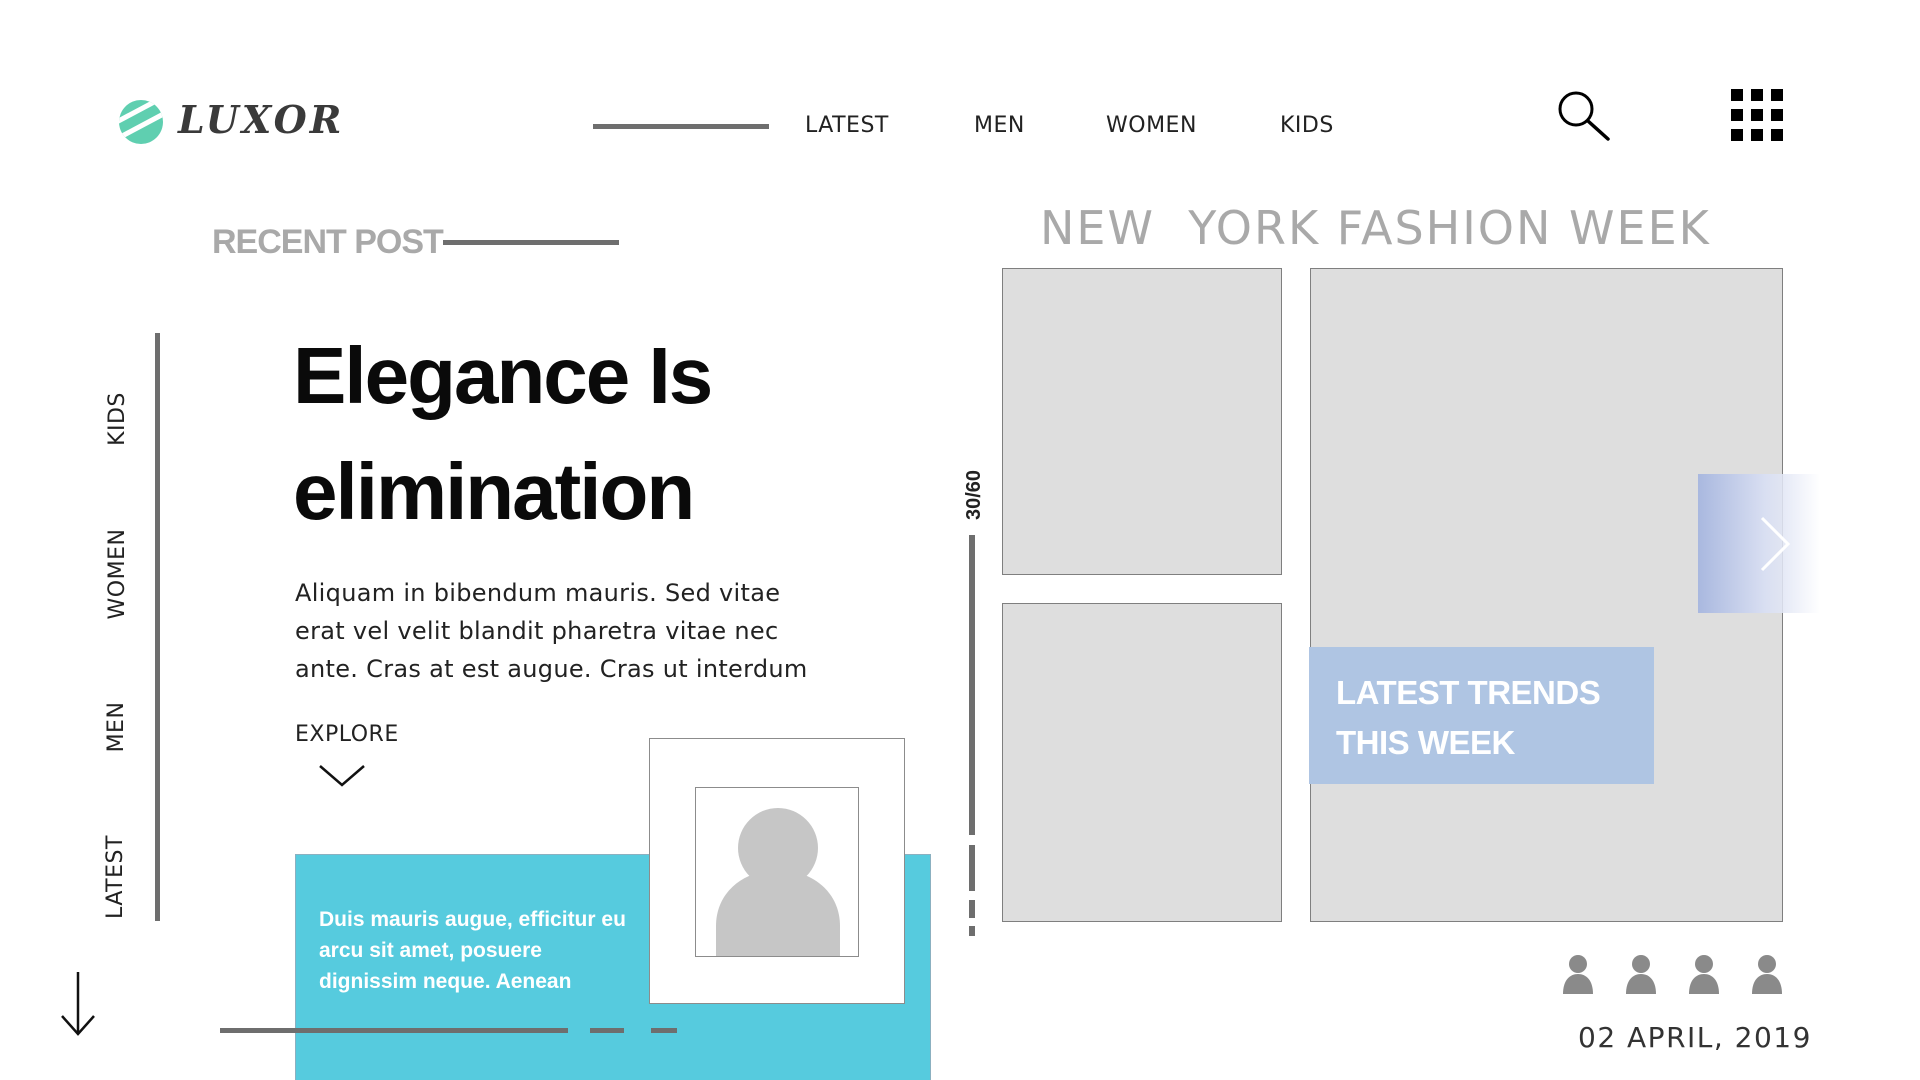 The width and height of the screenshot is (1920, 1080). Describe the element at coordinates (78, 1004) in the screenshot. I see `scroll-down-arrow-icon` at that location.